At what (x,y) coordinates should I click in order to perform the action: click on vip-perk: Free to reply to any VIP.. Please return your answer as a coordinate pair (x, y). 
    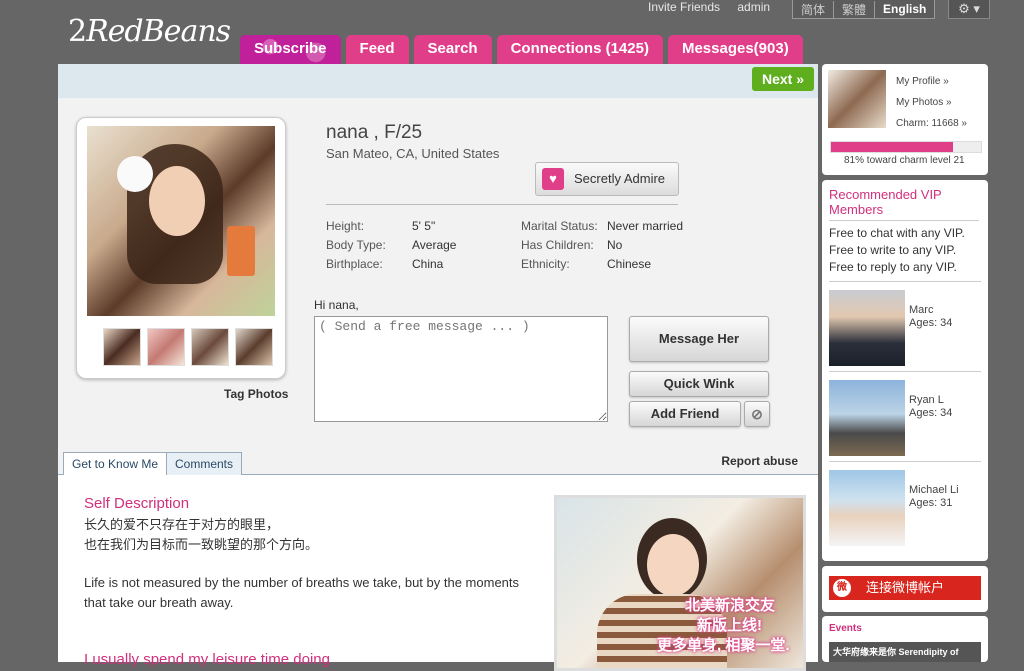
    Looking at the image, I should click on (893, 267).